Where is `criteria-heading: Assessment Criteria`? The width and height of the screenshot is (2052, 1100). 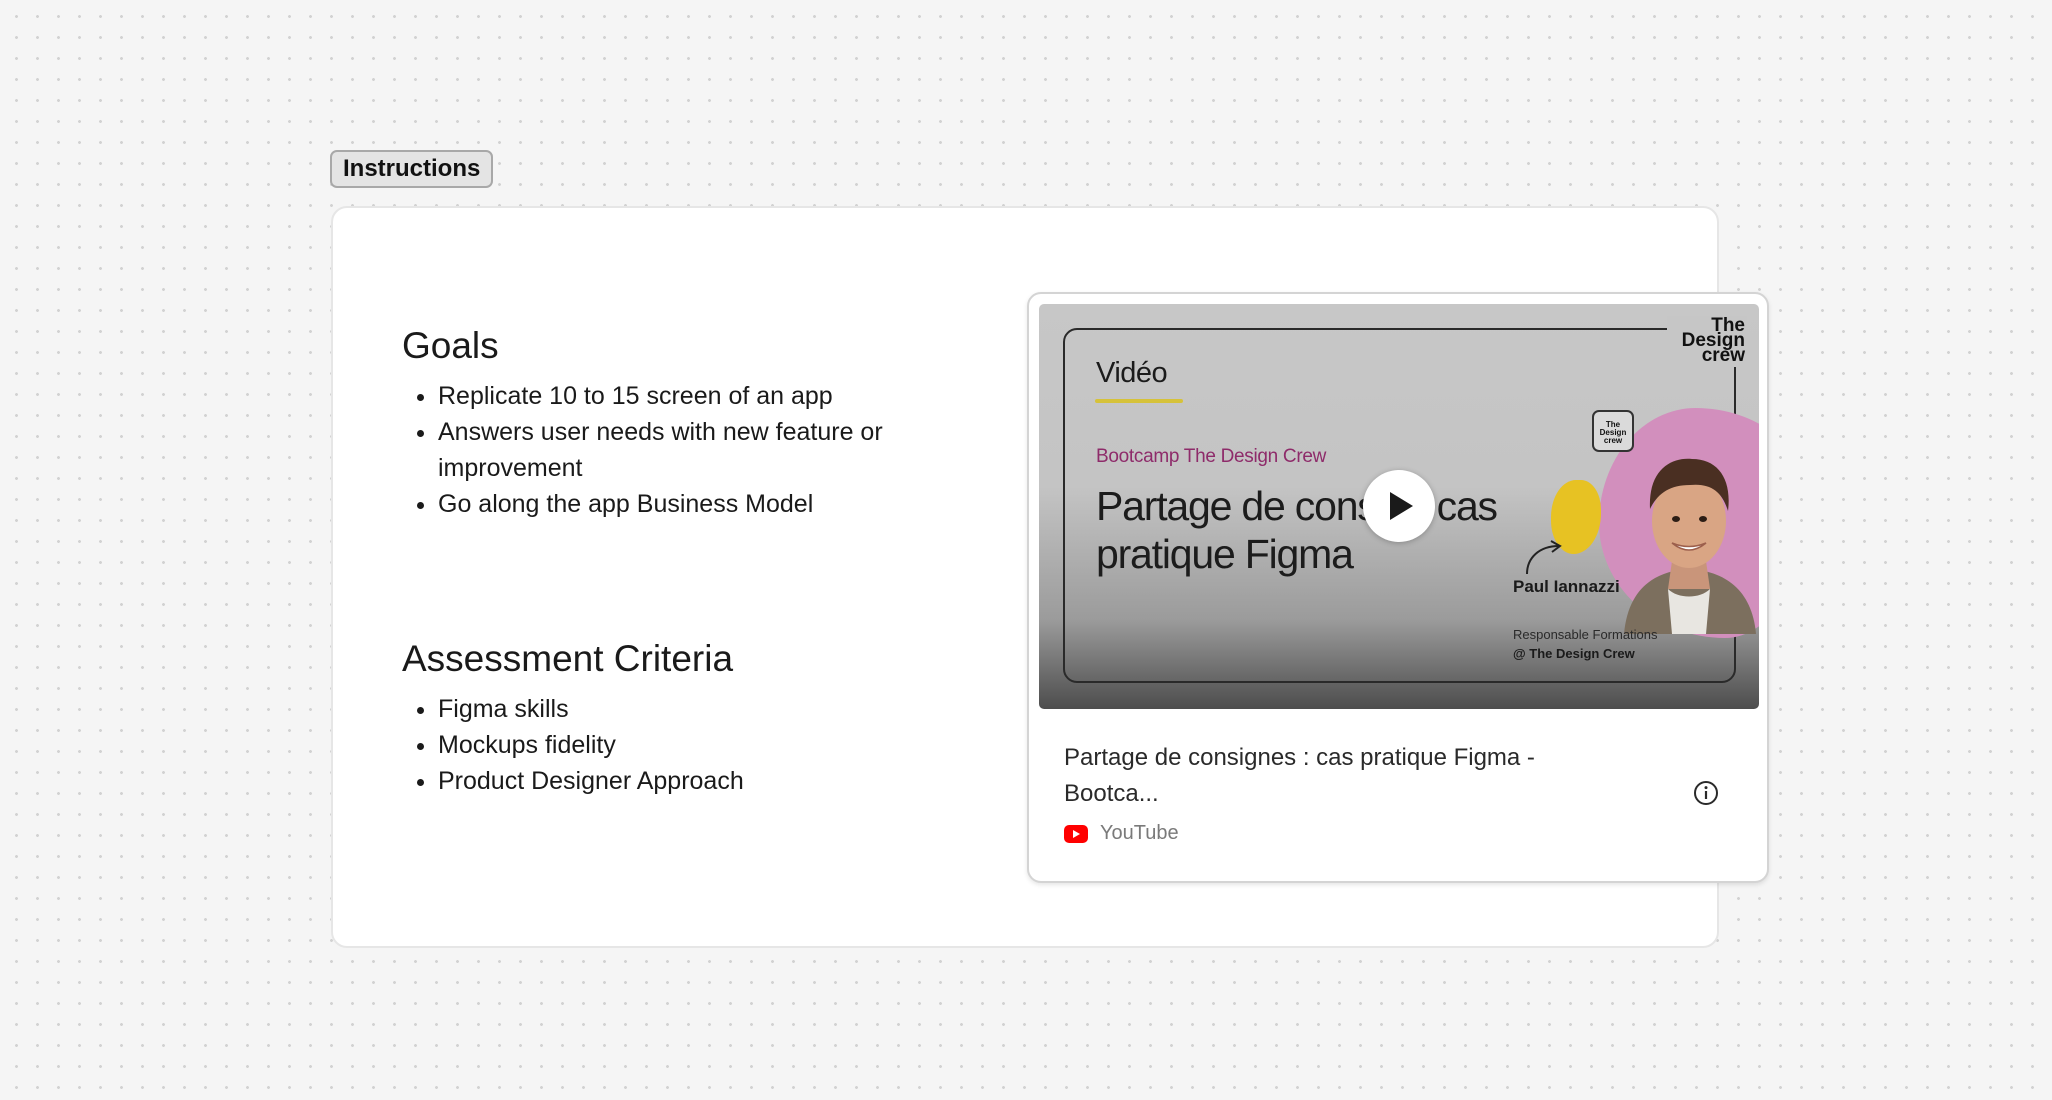 criteria-heading: Assessment Criteria is located at coordinates (568, 658).